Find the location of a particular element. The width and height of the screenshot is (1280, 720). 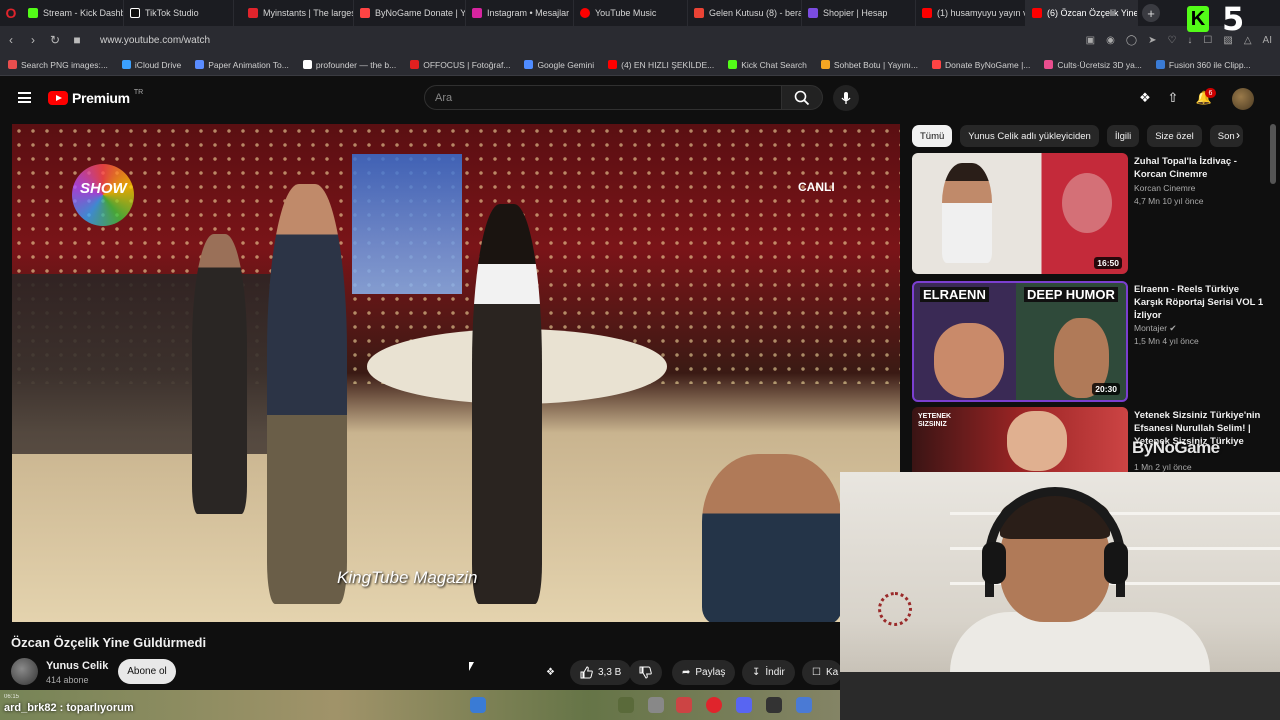

discord-taskbar-icon is located at coordinates (744, 705).